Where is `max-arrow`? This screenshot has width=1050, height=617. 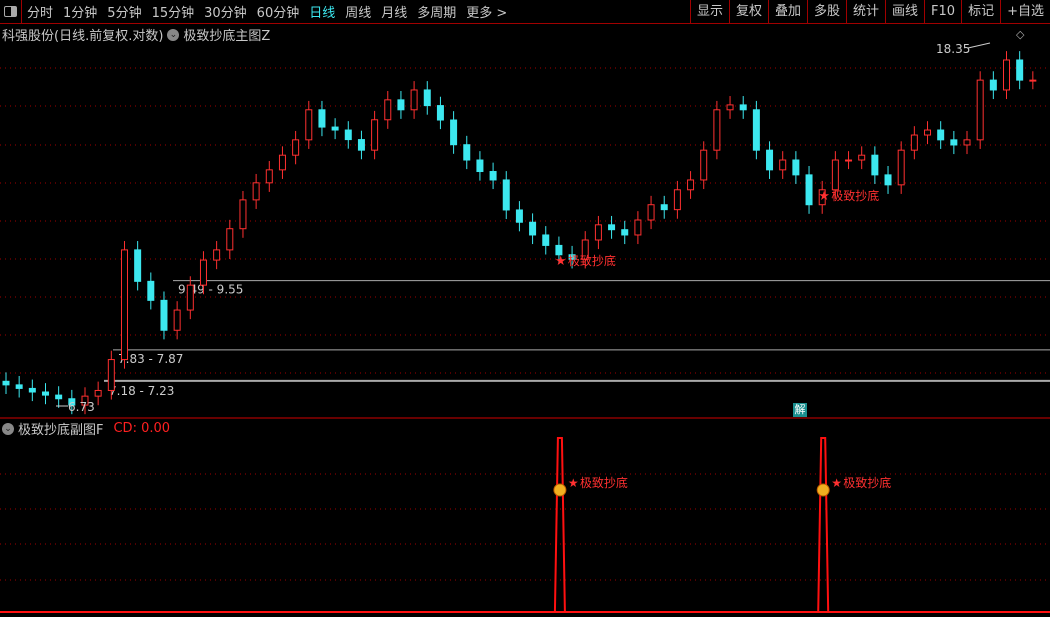
max-arrow is located at coordinates (979, 45).